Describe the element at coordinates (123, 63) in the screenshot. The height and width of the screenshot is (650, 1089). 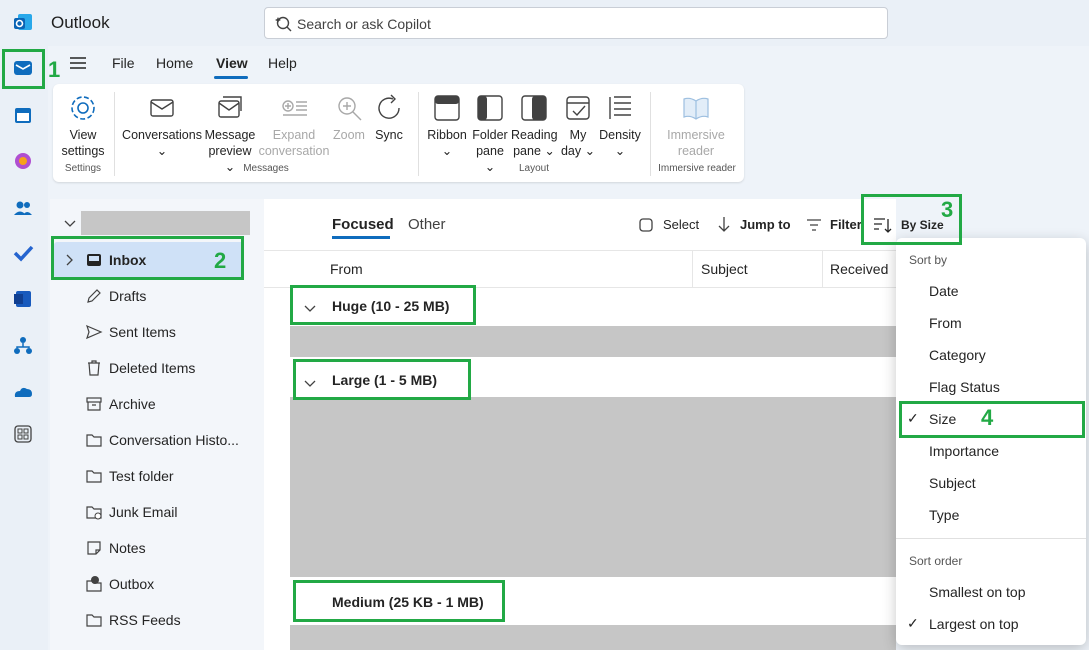
I see `menu-tab-file: File` at that location.